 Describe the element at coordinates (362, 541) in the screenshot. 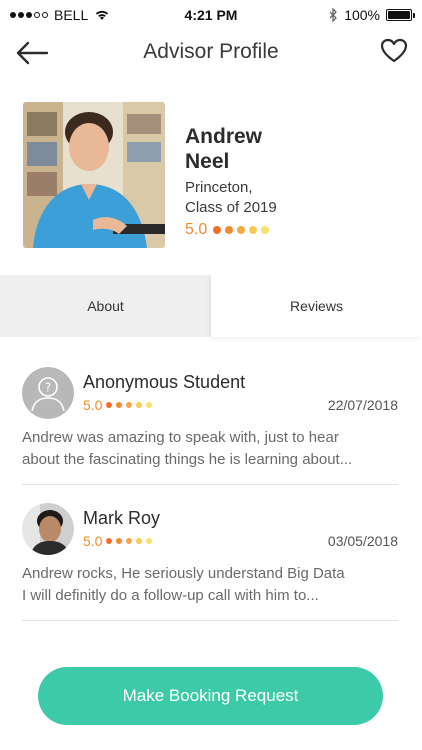

I see `review-date: 03/05/2018` at that location.